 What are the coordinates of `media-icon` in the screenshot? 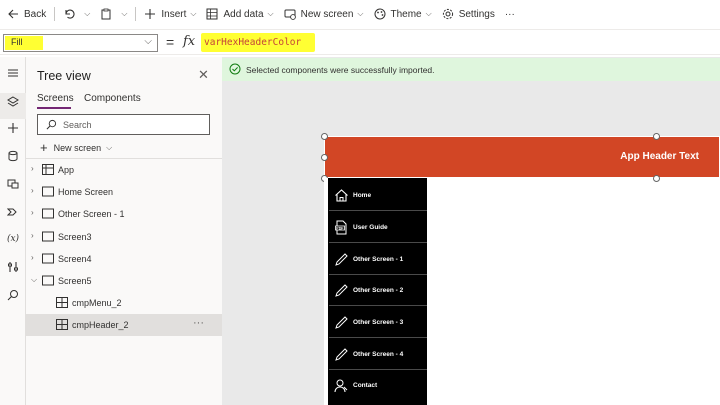 It's located at (13, 184).